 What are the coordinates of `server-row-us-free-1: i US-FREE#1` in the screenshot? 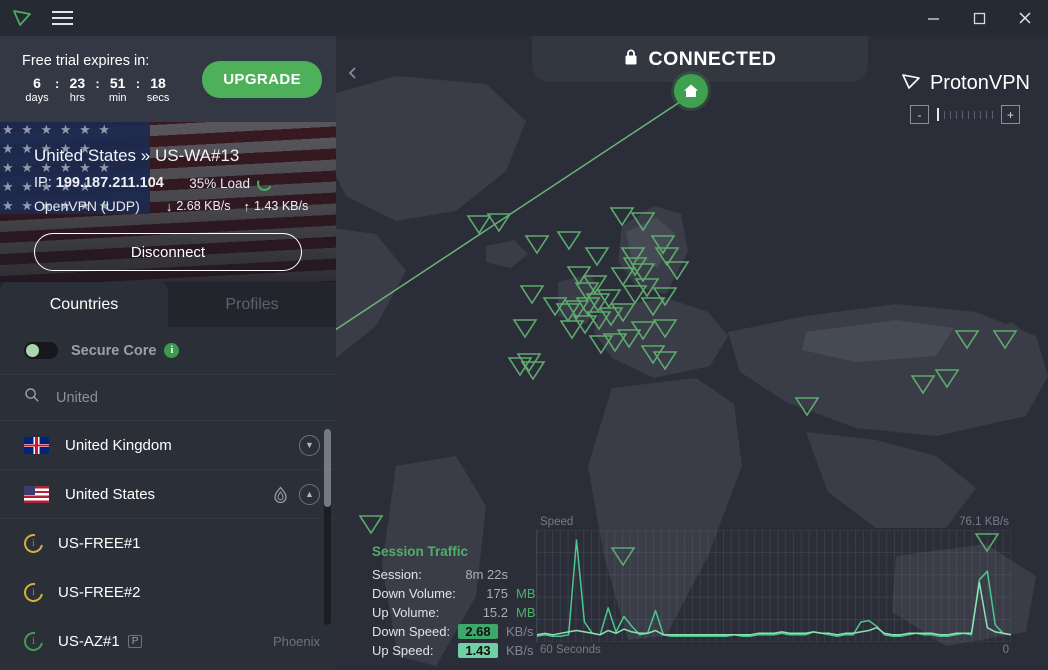 It's located at (168, 543).